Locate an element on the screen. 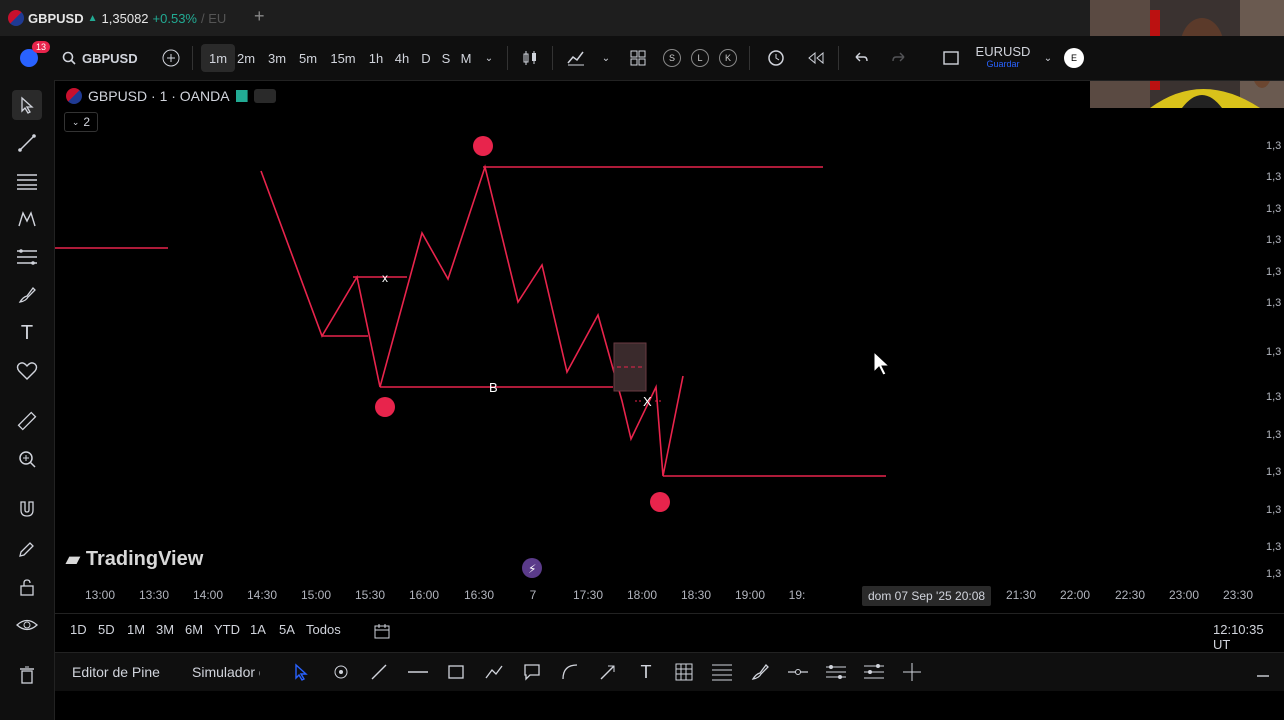 Image resolution: width=1284 pixels, height=720 pixels. timeframe-label: 4h is located at coordinates (402, 58).